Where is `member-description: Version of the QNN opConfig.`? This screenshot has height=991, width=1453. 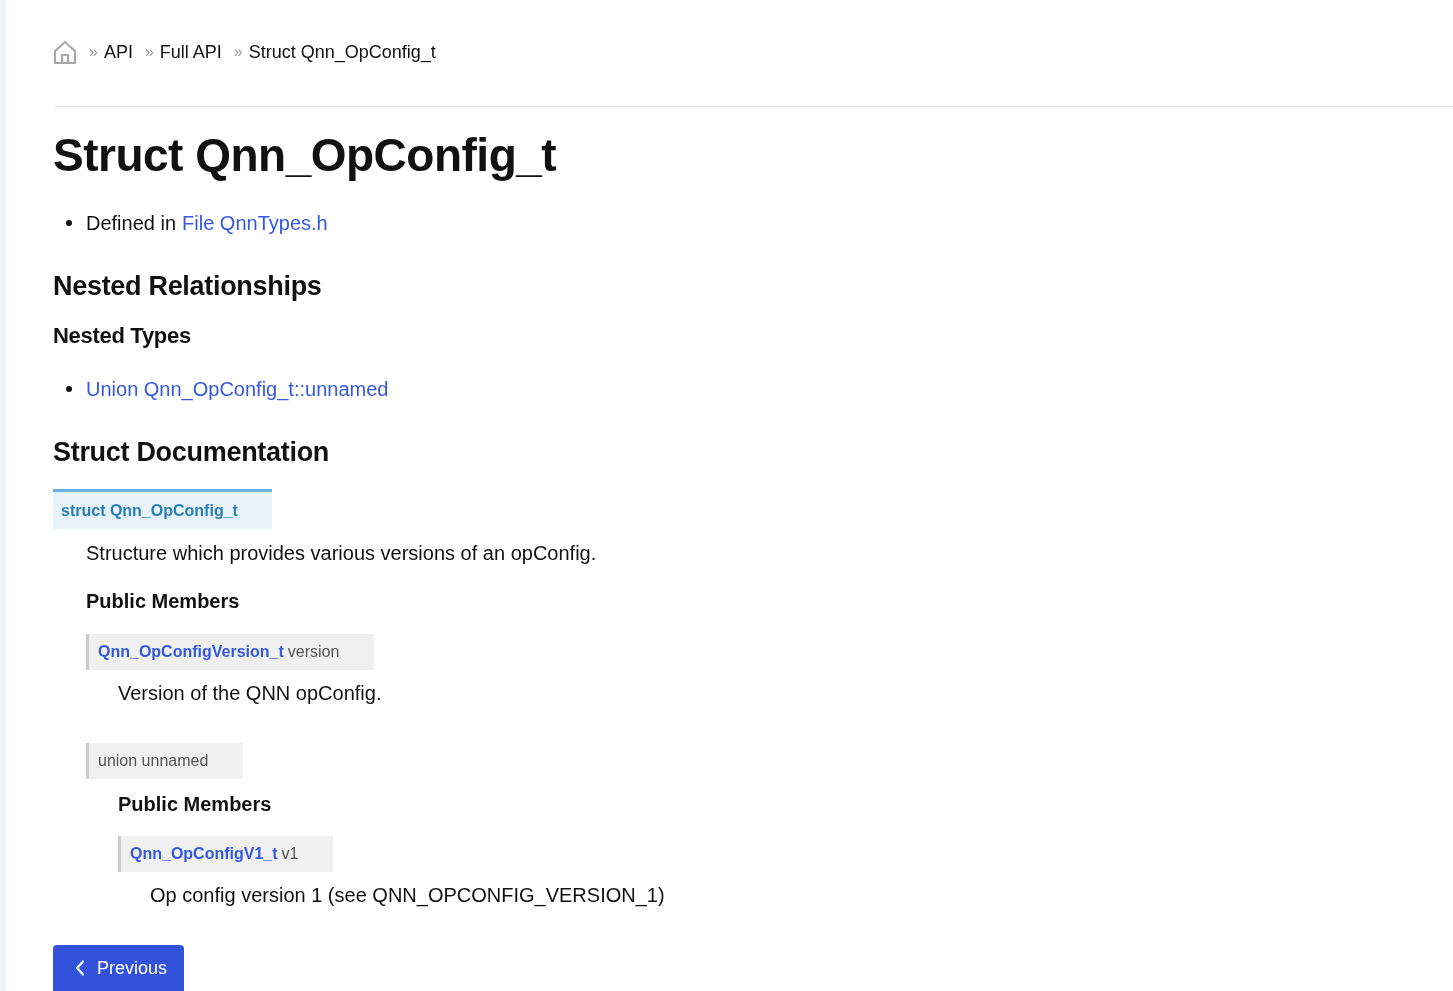
member-description: Version of the QNN opConfig. is located at coordinates (250, 693).